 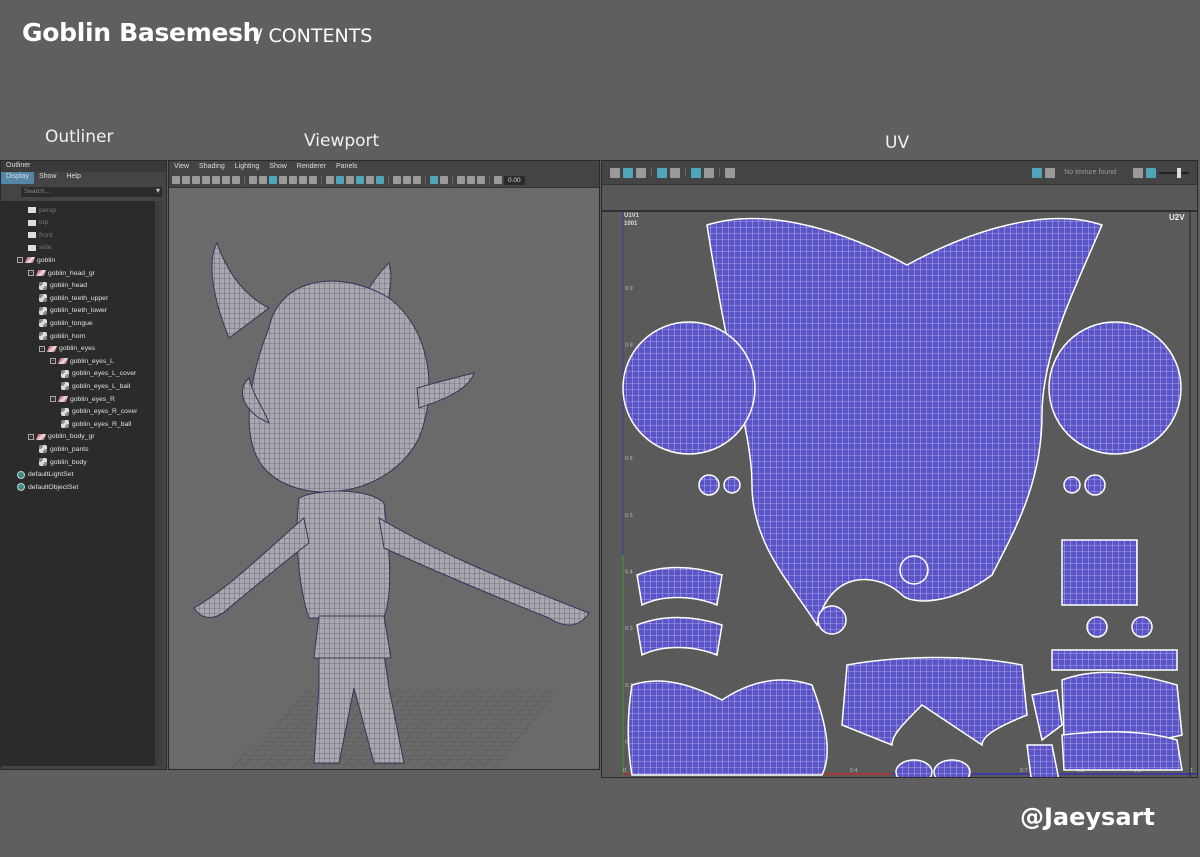 What do you see at coordinates (278, 167) in the screenshot?
I see `viewport-menu-show: Show` at bounding box center [278, 167].